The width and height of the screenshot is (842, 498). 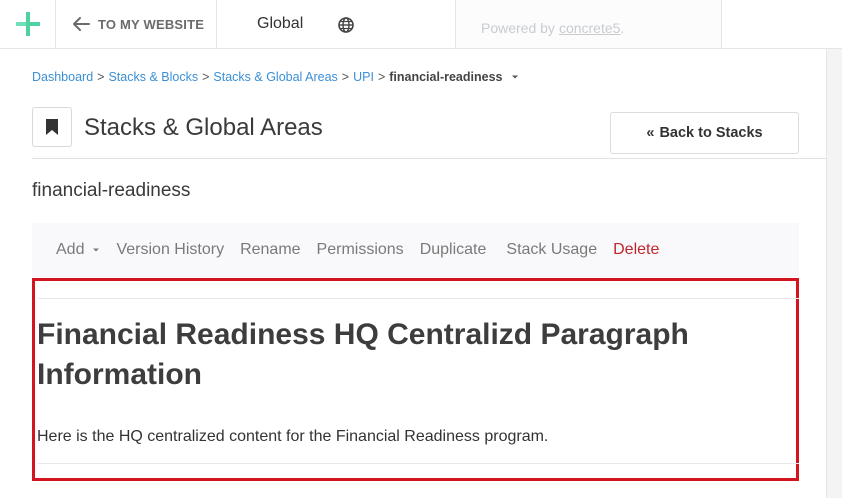 I want to click on back-to-stacks-button: « Back to Stacks, so click(x=704, y=133).